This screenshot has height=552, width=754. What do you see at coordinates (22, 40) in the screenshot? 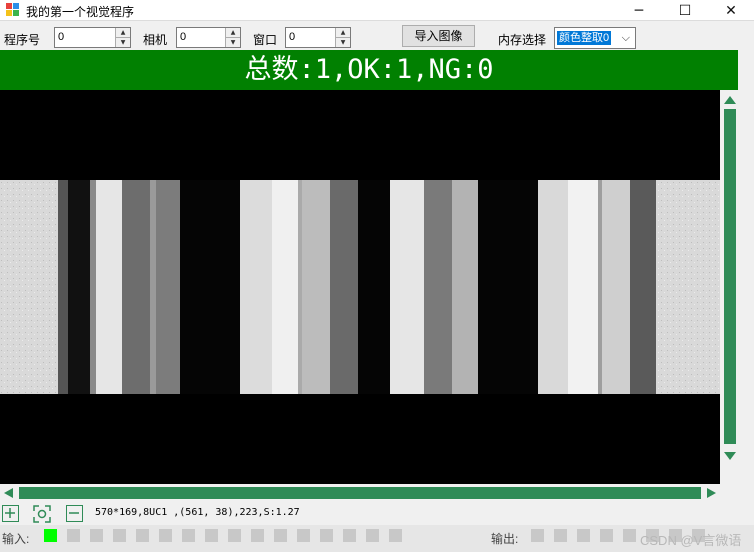
I see `program-label: 程序号` at bounding box center [22, 40].